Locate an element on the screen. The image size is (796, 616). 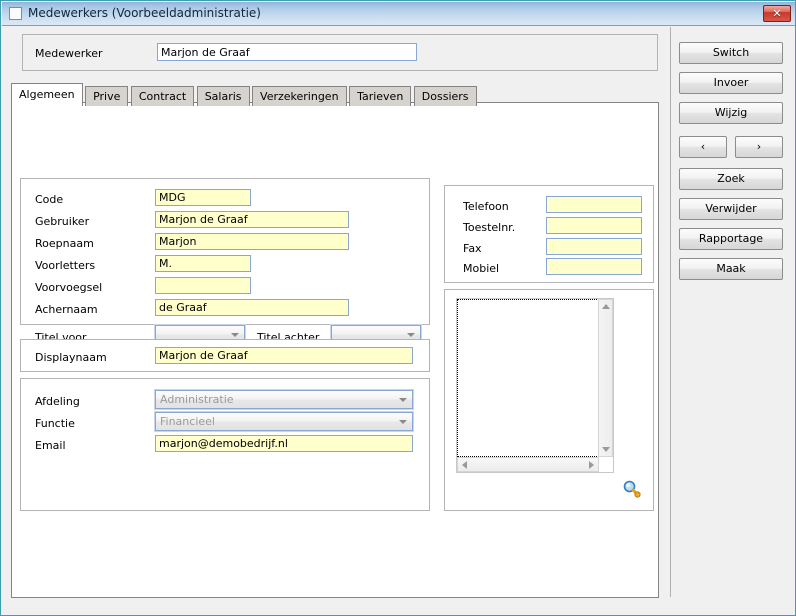
combo-afdeling: Administratie is located at coordinates (284, 399).